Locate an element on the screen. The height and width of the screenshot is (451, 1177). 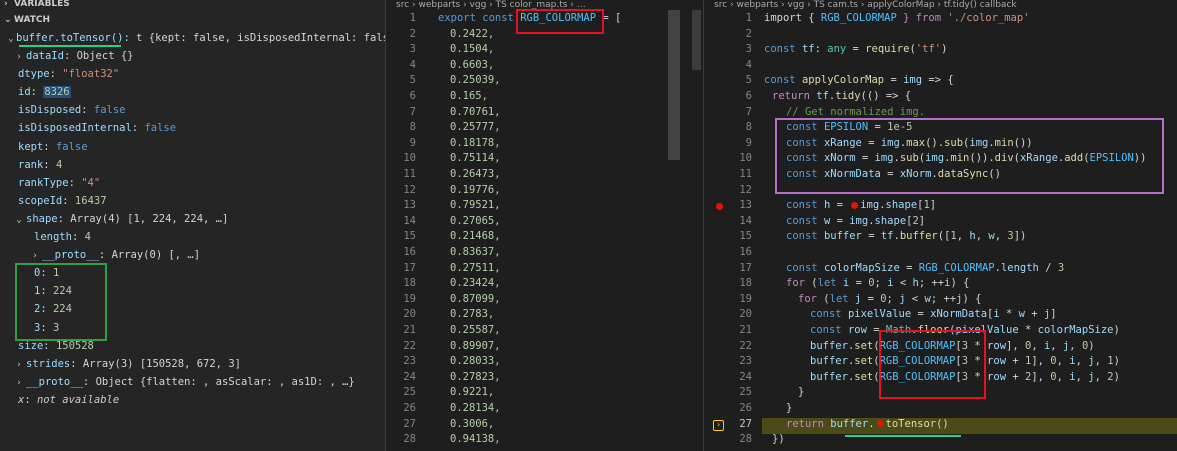
array-value: 0.83637, is located at coordinates (475, 253).